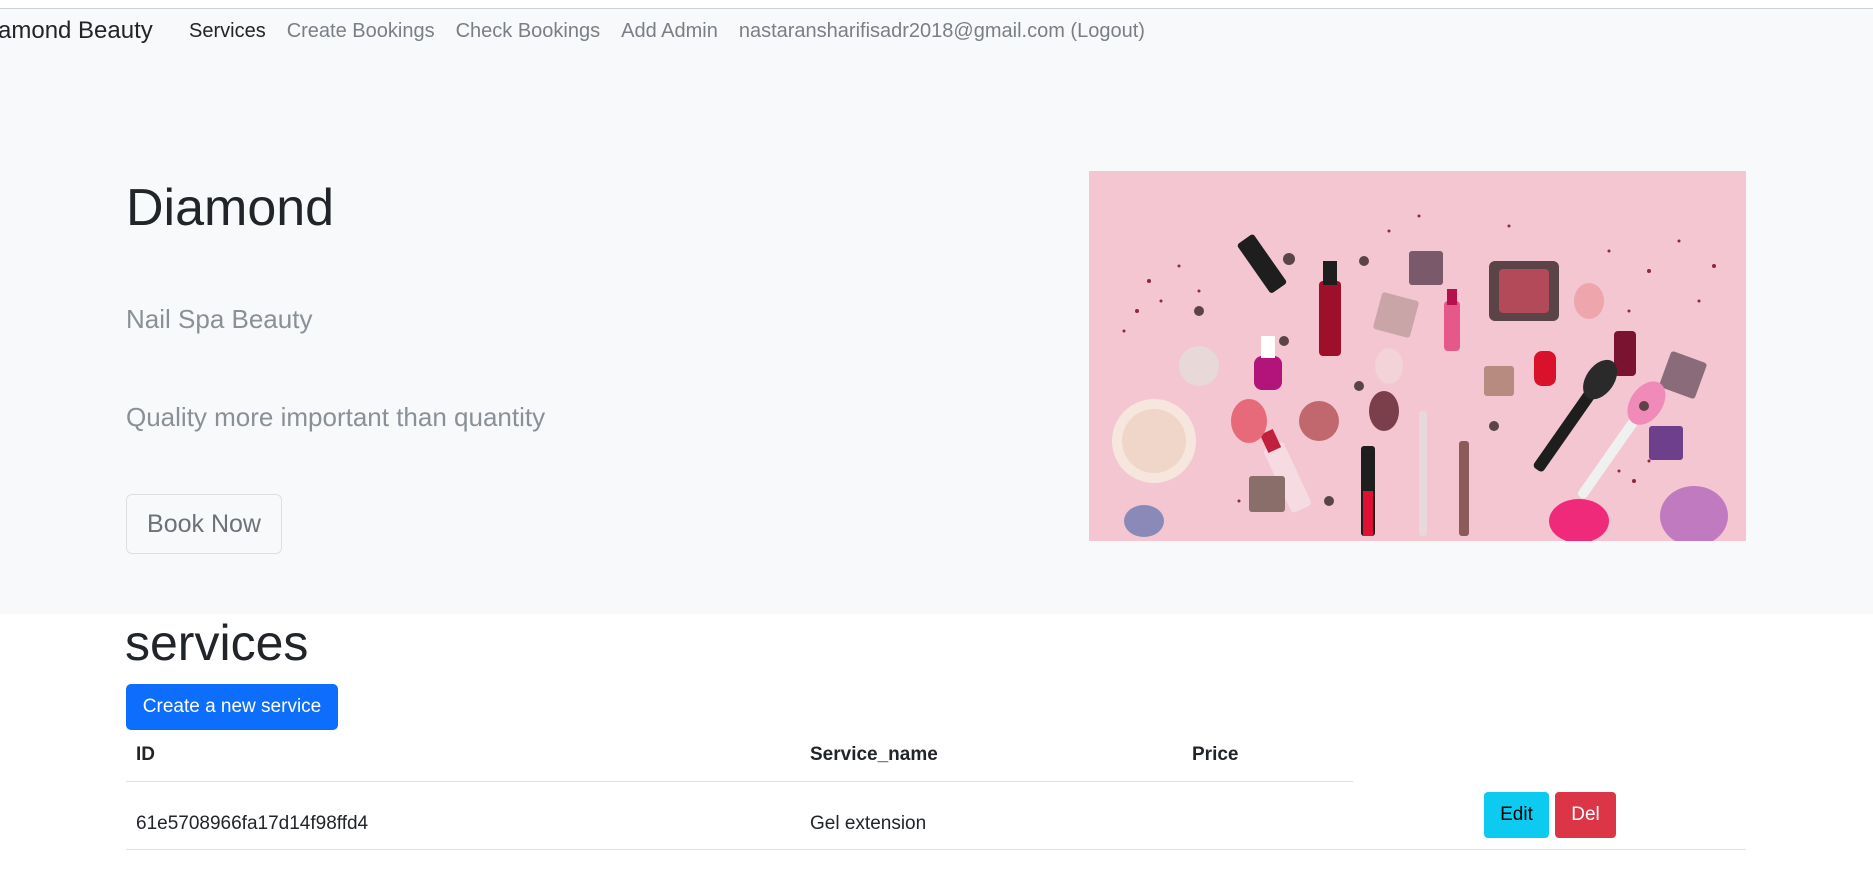  Describe the element at coordinates (936, 4) in the screenshot. I see `browser-top-edge` at that location.